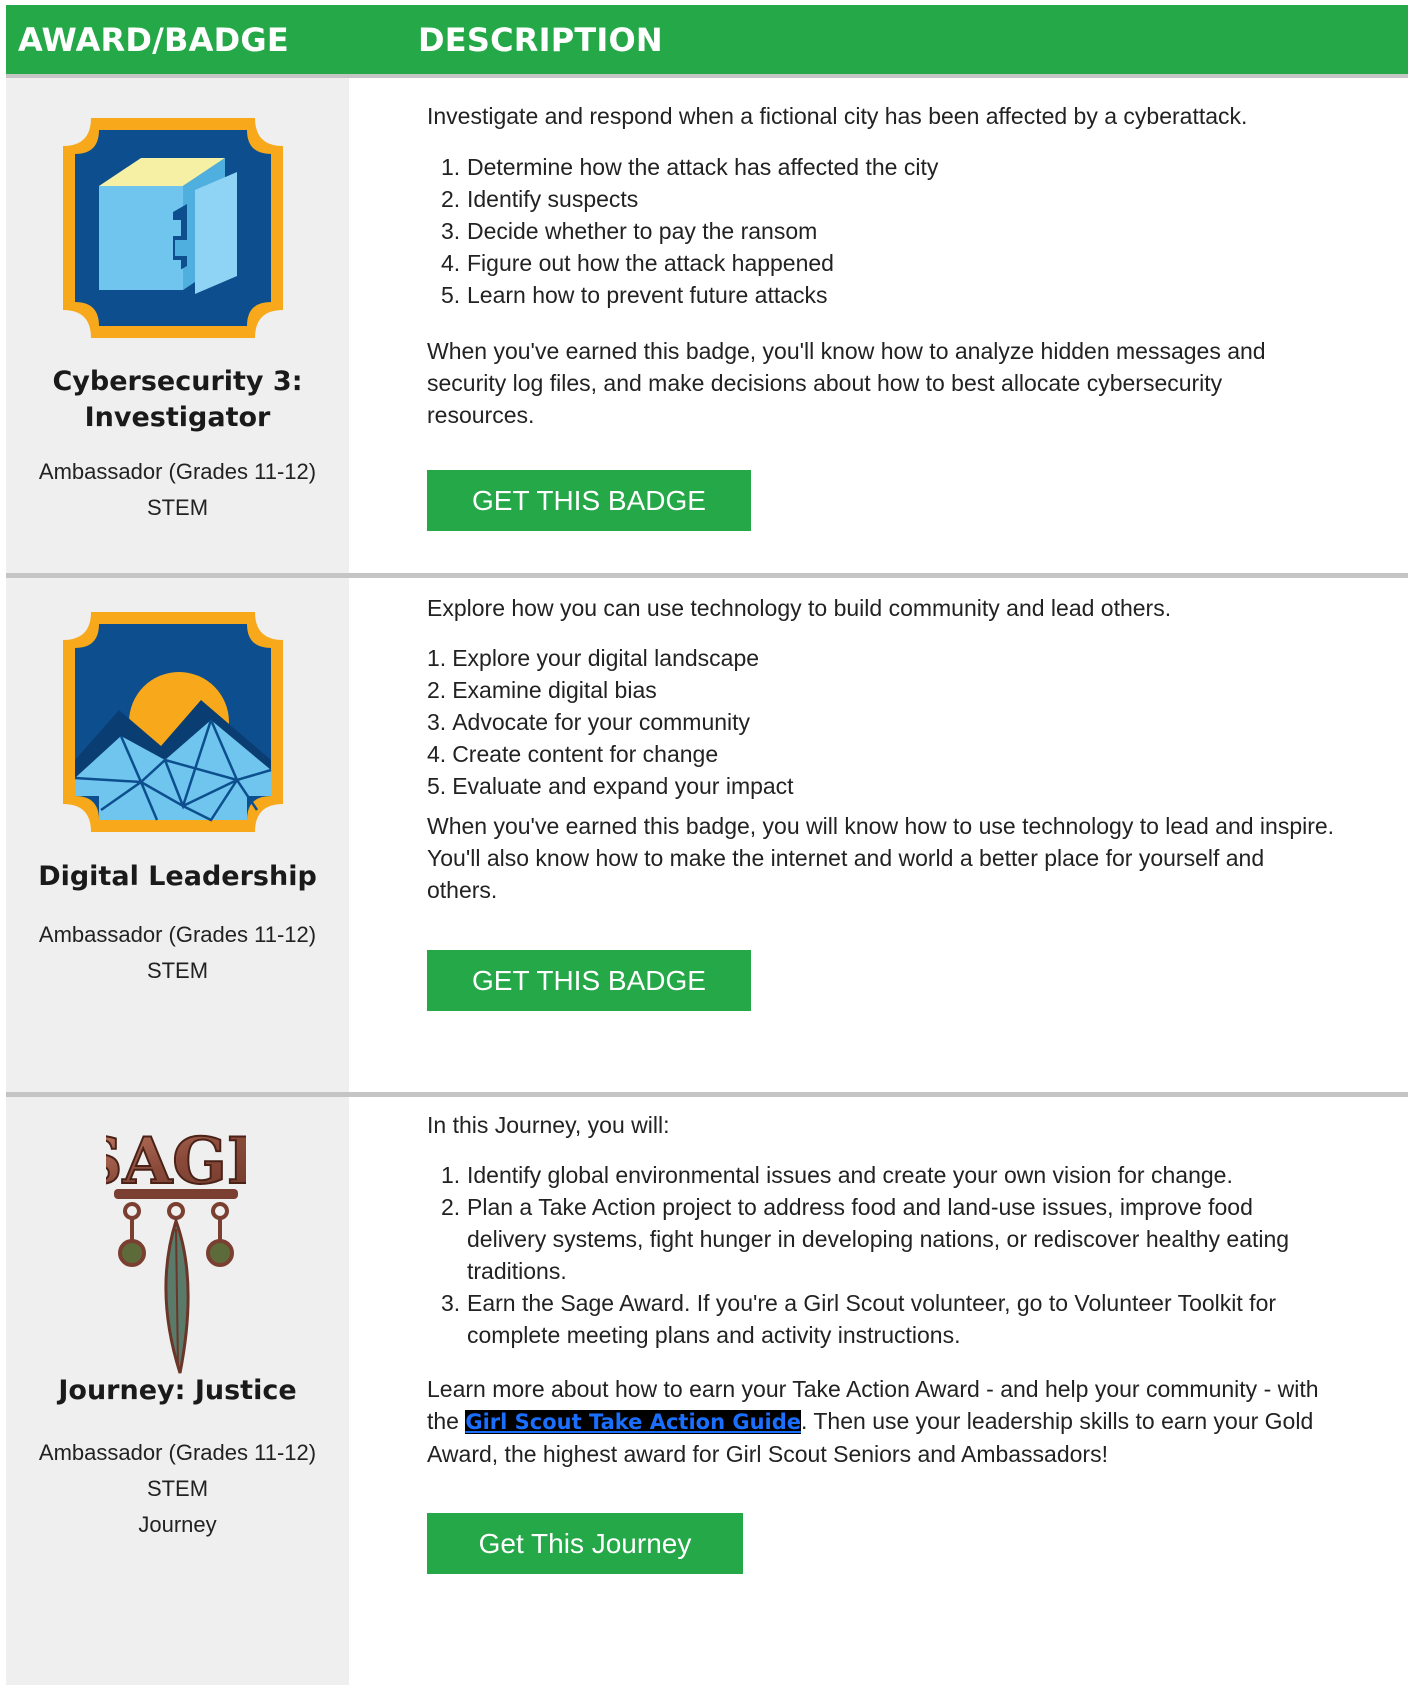 Image resolution: width=1414 pixels, height=1689 pixels. Describe the element at coordinates (446, 1421) in the screenshot. I see `outro-text: the` at that location.